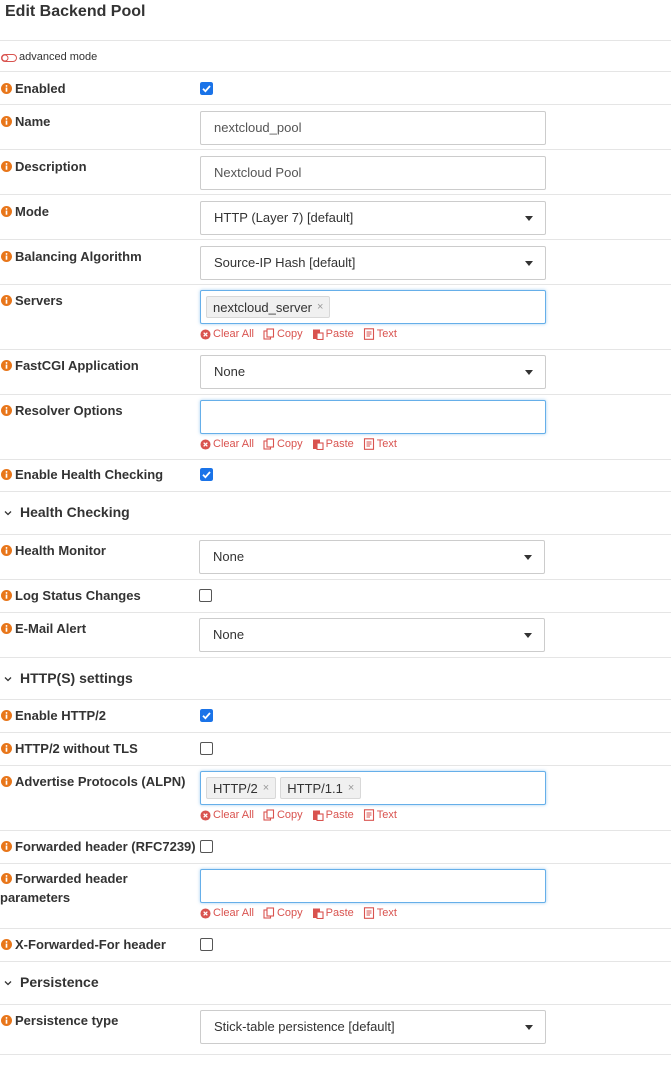 This screenshot has height=1072, width=671. What do you see at coordinates (206, 846) in the screenshot?
I see `fwd-header-checkbox` at bounding box center [206, 846].